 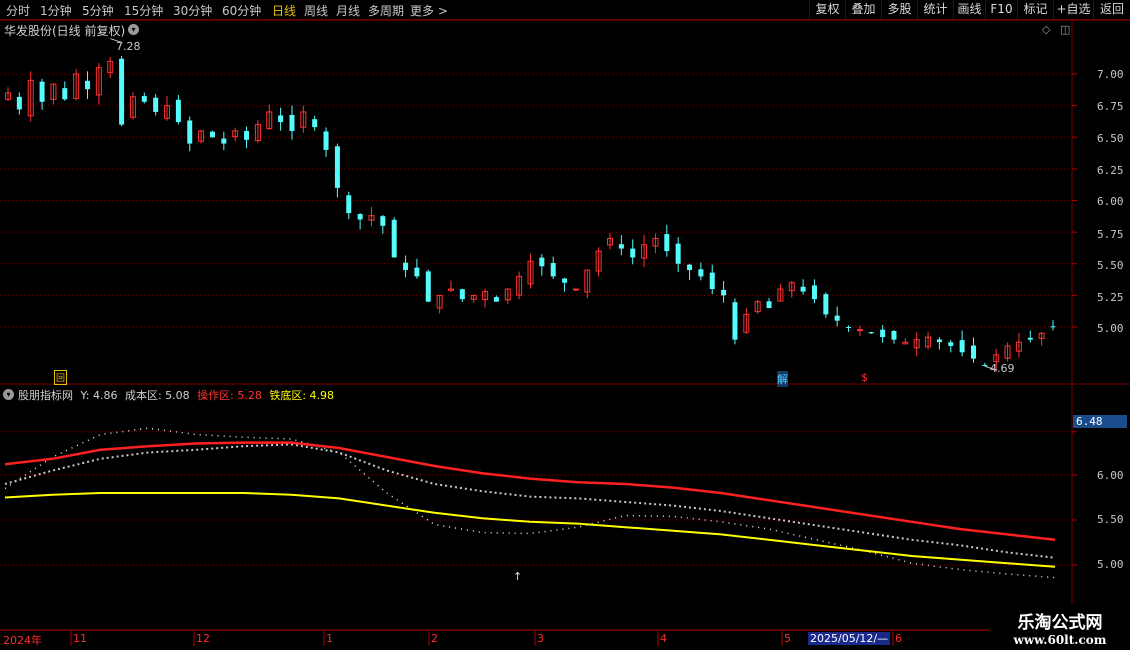 What do you see at coordinates (1046, 29) in the screenshot?
I see `diamond-icon: ◇` at bounding box center [1046, 29].